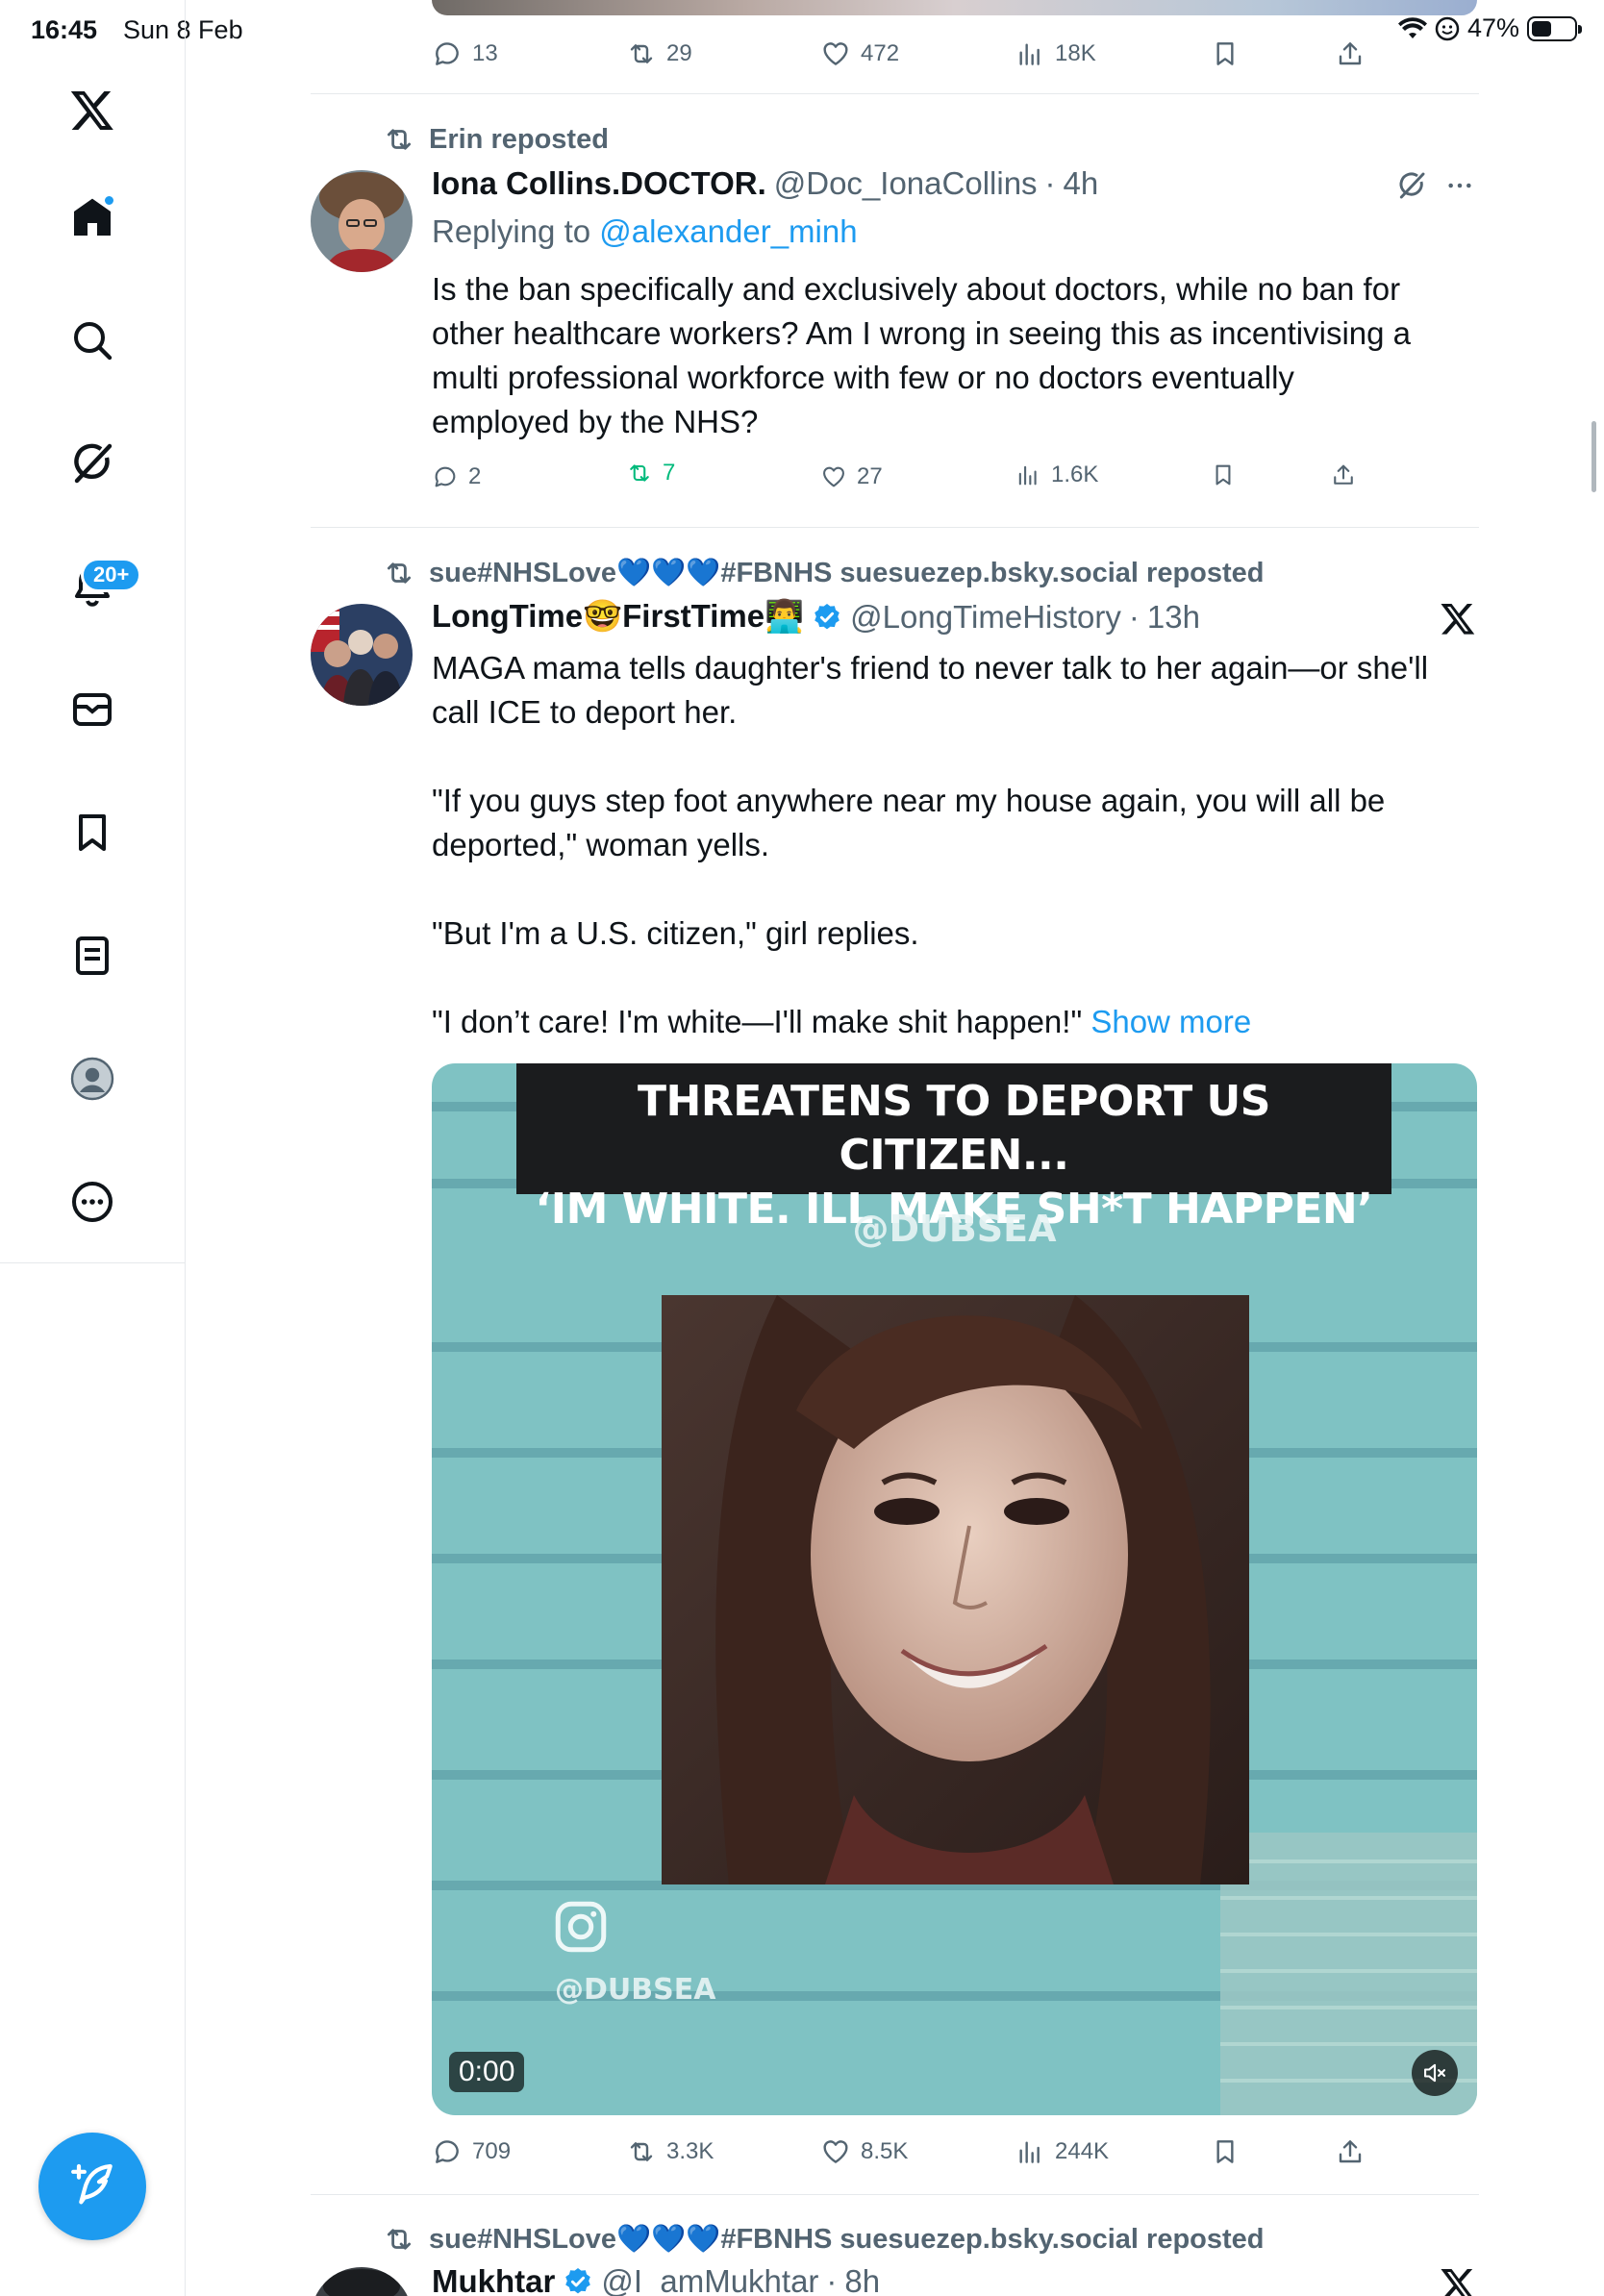  Describe the element at coordinates (728, 231) in the screenshot. I see `replying-to-handle: @alexander_minh` at that location.